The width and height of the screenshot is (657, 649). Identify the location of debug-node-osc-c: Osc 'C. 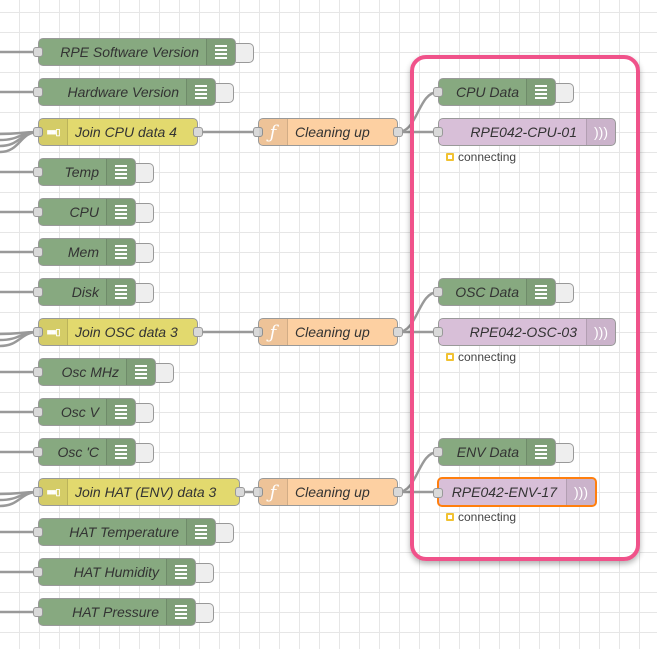
(93, 452).